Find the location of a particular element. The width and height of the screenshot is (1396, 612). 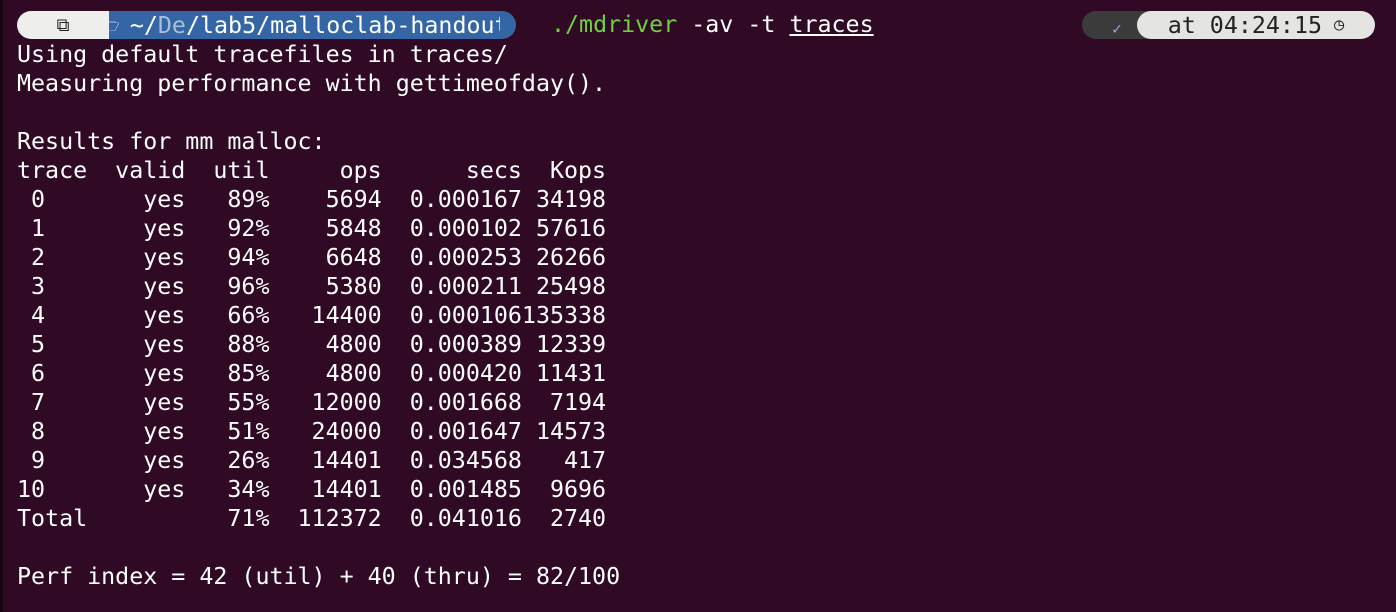

table-row: 8 yes 51% 24000 0.001647 14573 is located at coordinates (312, 431).